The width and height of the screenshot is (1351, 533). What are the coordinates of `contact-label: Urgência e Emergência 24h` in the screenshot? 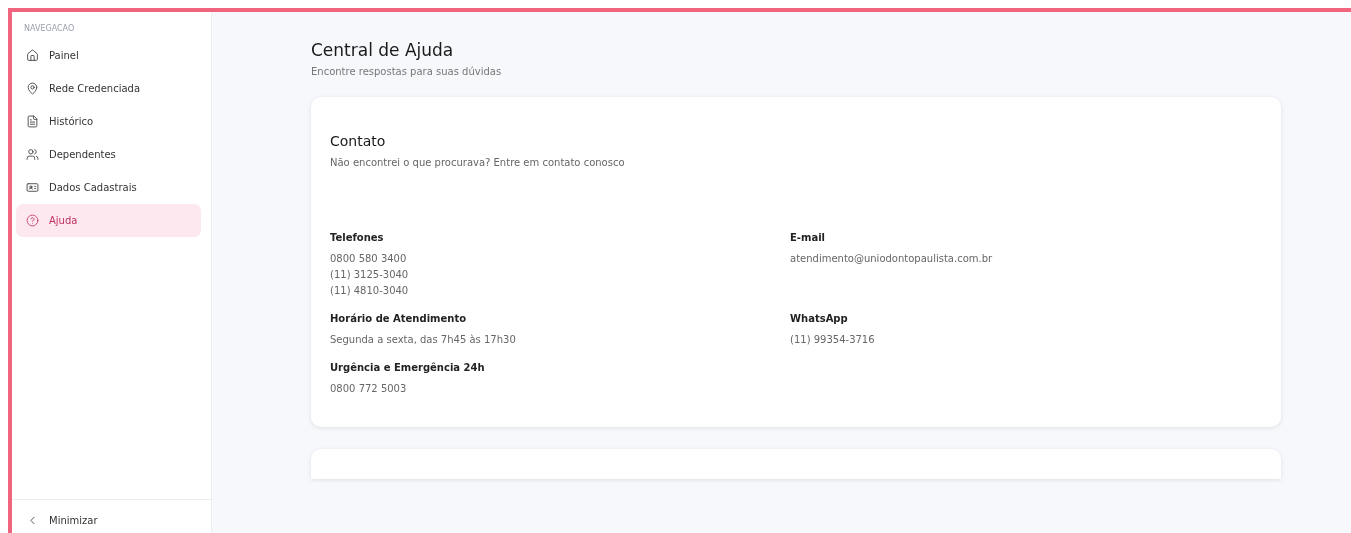 It's located at (408, 367).